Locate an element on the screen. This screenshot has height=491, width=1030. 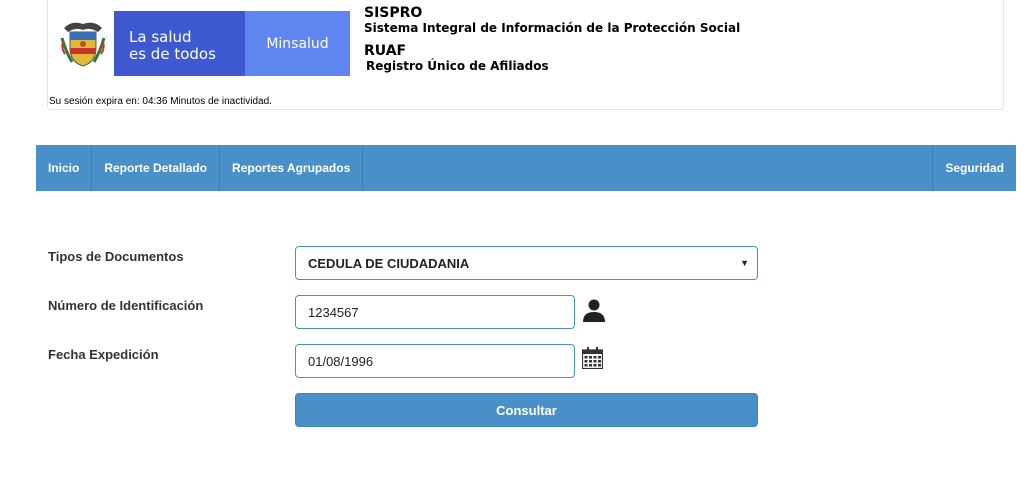
date-value: 01/08/1996 is located at coordinates (341, 361).